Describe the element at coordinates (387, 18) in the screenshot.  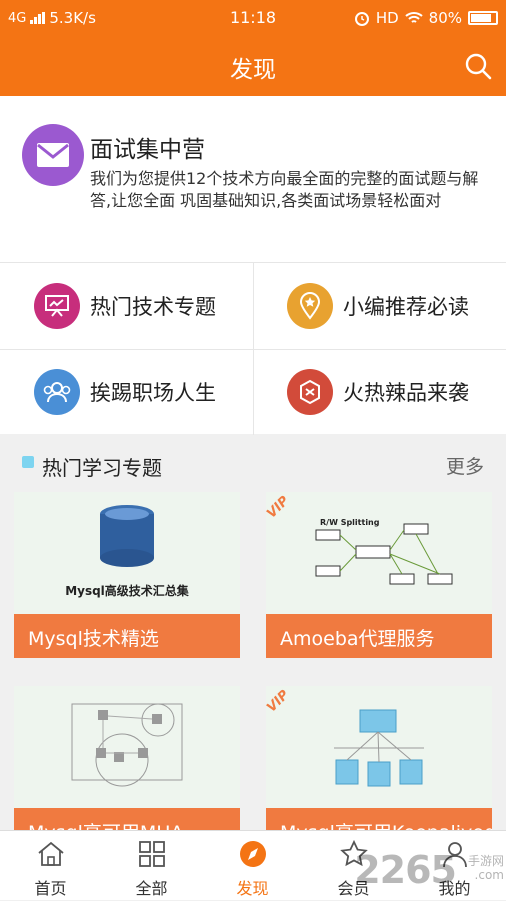
I see `hd-label: HD` at that location.